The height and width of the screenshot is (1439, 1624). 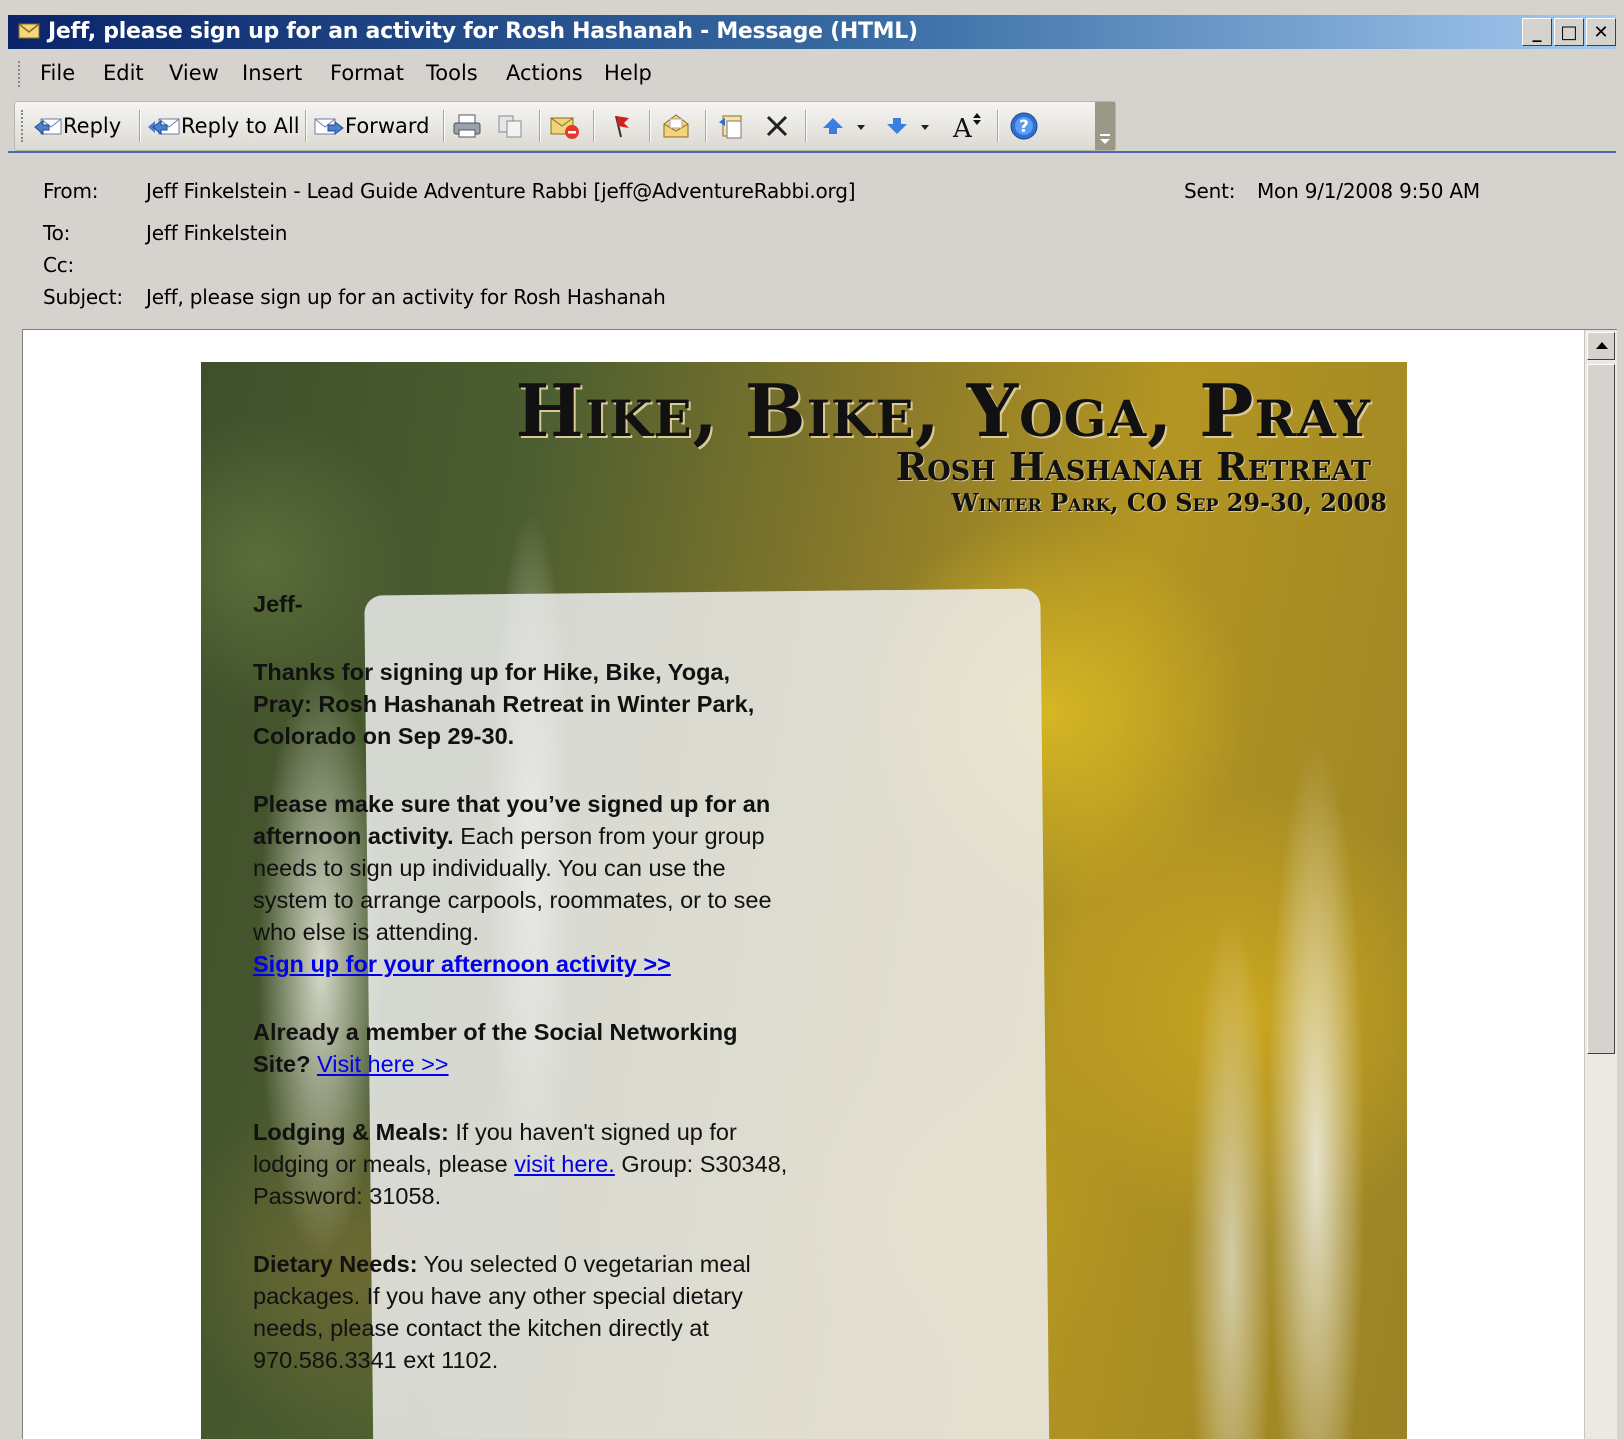 I want to click on forward-icon, so click(x=329, y=126).